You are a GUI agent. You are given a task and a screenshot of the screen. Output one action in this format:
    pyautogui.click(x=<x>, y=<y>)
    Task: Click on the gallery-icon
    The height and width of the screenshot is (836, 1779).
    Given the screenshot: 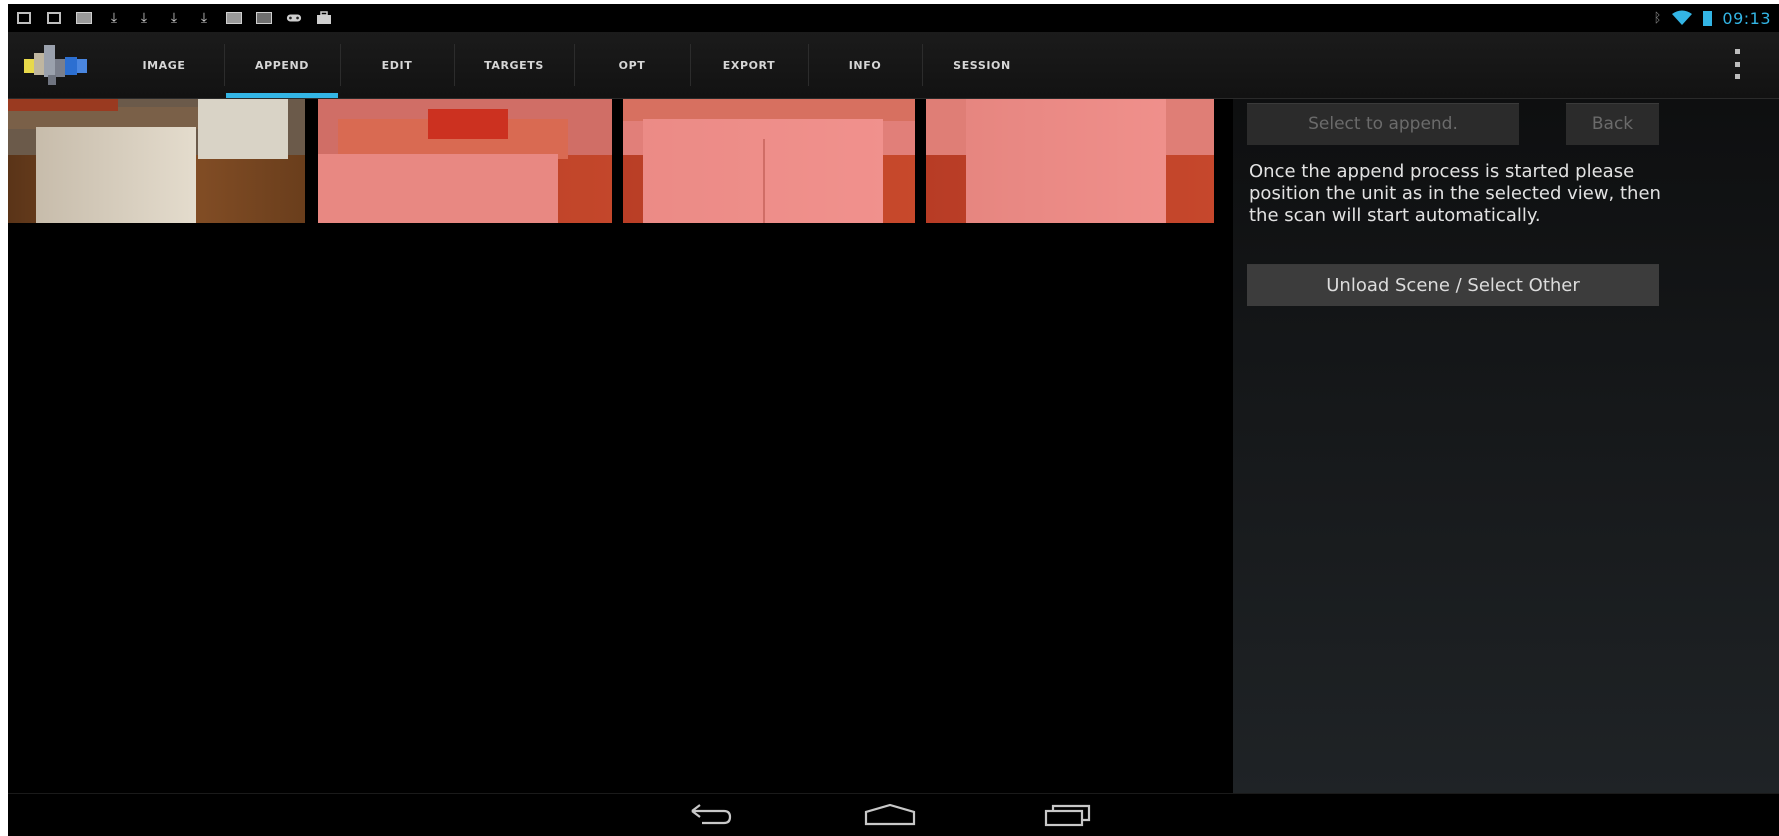 What is the action you would take?
    pyautogui.click(x=264, y=18)
    